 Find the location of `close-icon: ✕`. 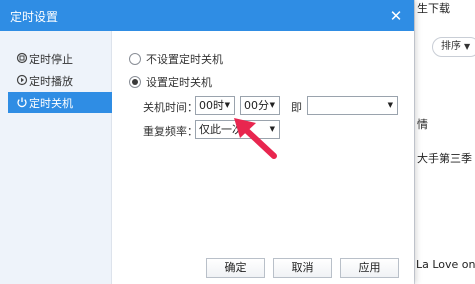

close-icon: ✕ is located at coordinates (396, 16).